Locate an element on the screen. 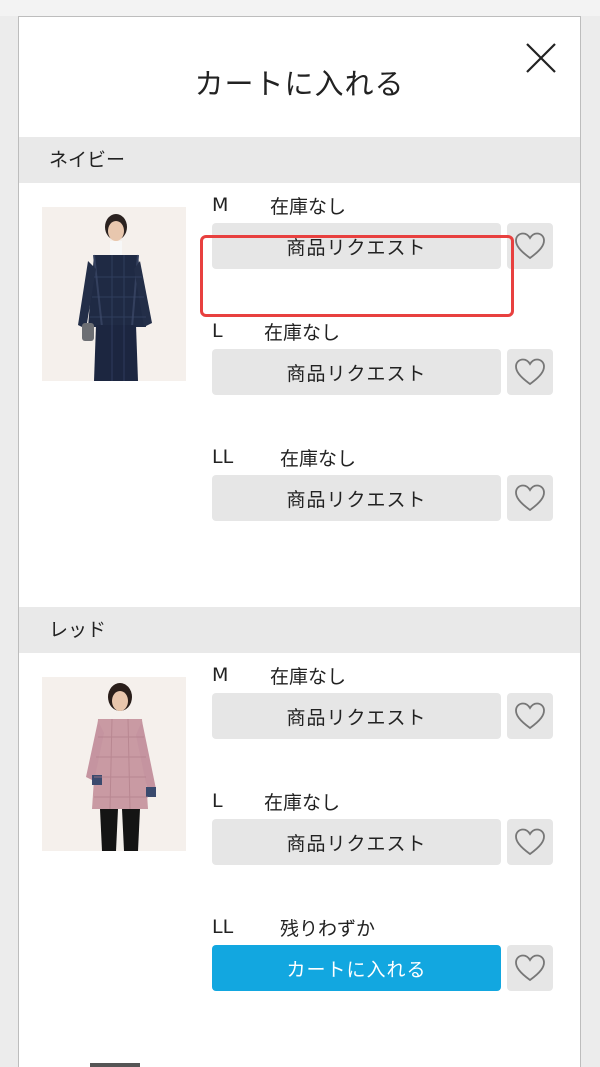  size-row-red-ll: LL 残りわずか カートに入れる is located at coordinates (383, 953).